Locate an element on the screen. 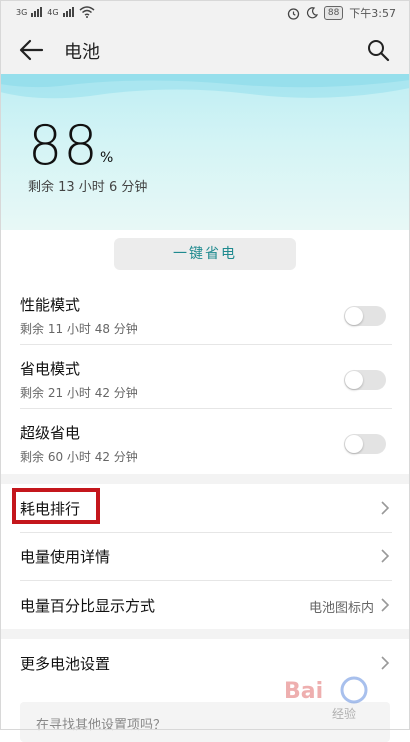 Image resolution: width=410 pixels, height=742 pixels. super-save-mode-toggle is located at coordinates (365, 444).